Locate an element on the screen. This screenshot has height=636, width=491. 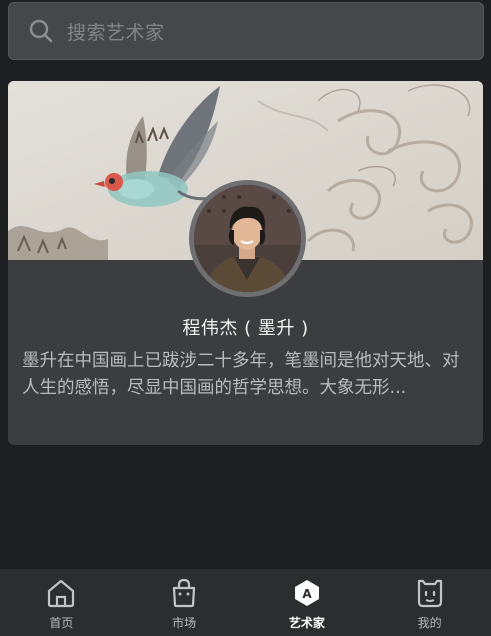
tab-label-profile: 我的 is located at coordinates (429, 623).